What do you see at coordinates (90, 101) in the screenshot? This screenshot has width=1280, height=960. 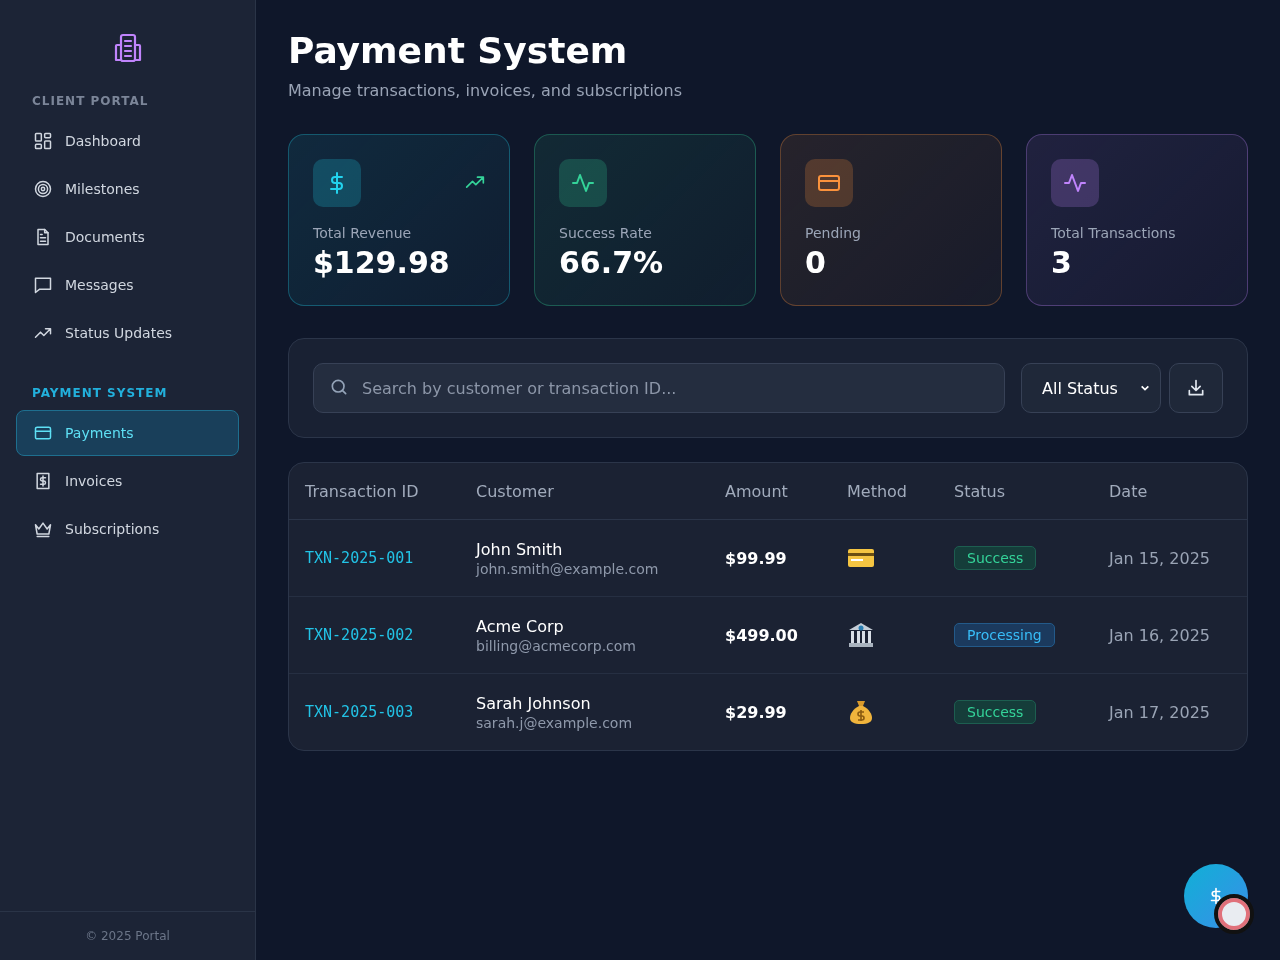 I see `section-heading: CLIENT PORTAL` at bounding box center [90, 101].